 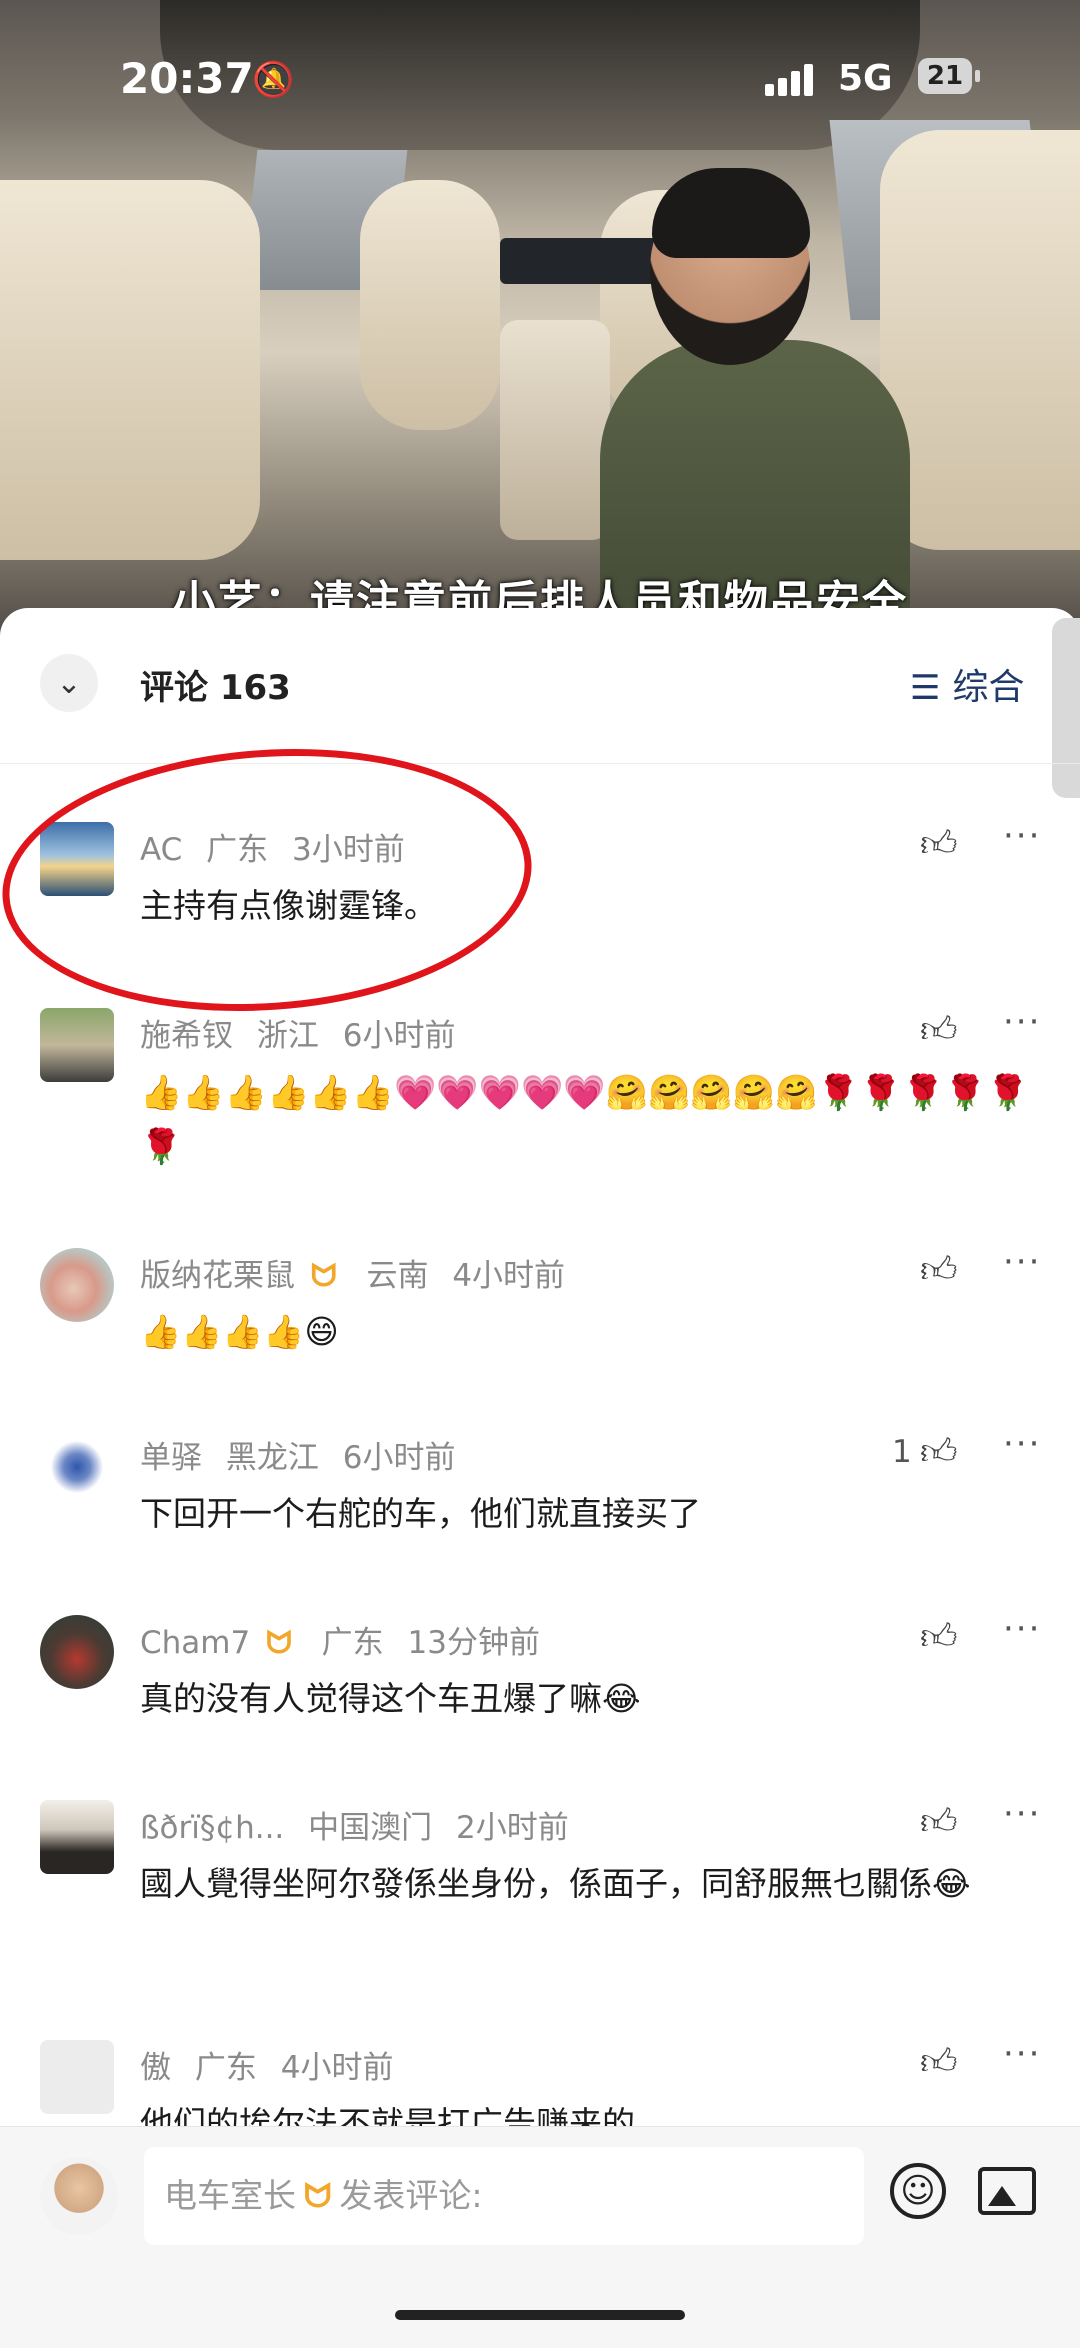 I want to click on bell-slash-icon: 🔕, so click(x=273, y=80).